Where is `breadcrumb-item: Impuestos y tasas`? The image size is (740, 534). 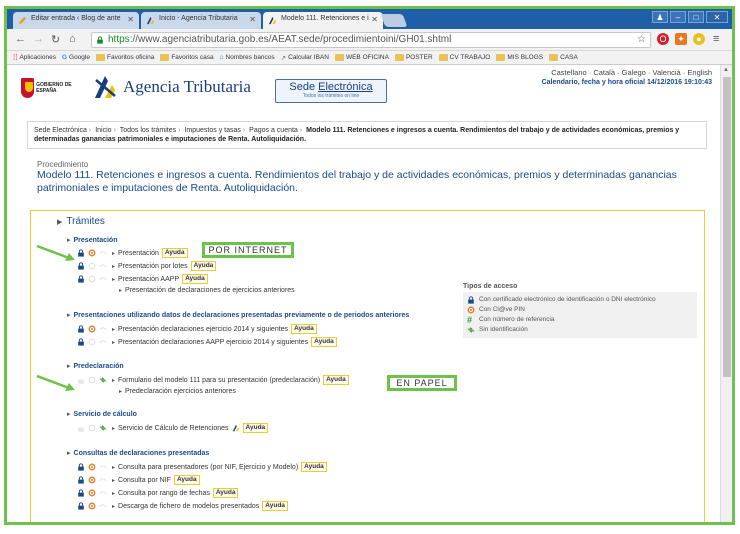 breadcrumb-item: Impuestos y tasas is located at coordinates (212, 130).